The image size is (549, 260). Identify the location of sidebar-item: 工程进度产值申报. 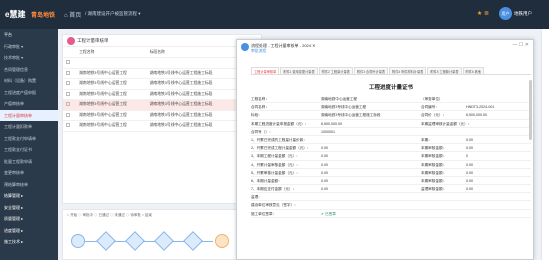
(29, 93).